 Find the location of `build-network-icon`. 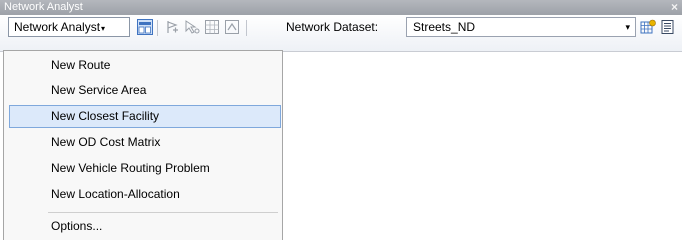

build-network-icon is located at coordinates (648, 27).